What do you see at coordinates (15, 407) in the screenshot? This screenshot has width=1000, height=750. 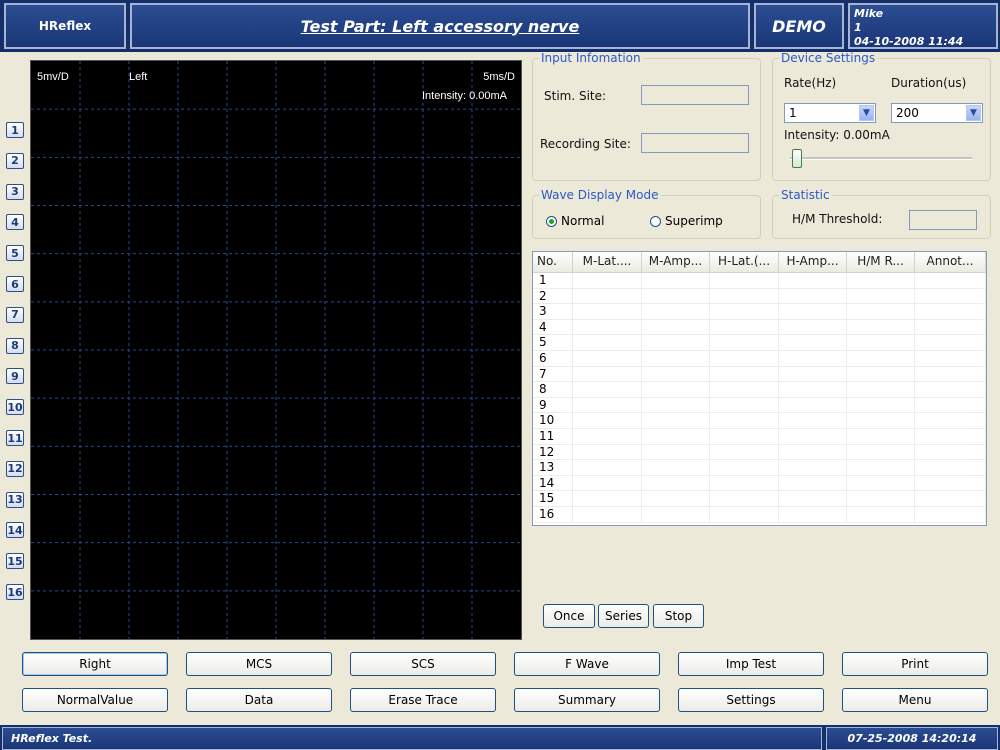 I see `channel-button-10: 10` at bounding box center [15, 407].